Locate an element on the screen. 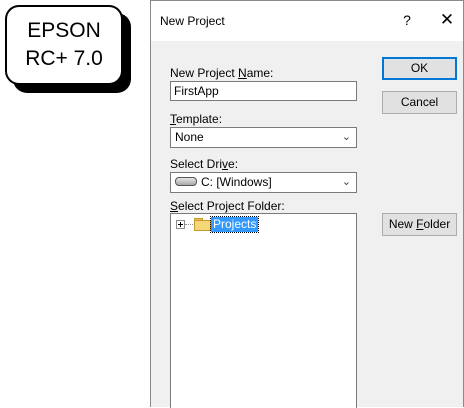 This screenshot has width=464, height=408. cancel-button: Cancel is located at coordinates (419, 102).